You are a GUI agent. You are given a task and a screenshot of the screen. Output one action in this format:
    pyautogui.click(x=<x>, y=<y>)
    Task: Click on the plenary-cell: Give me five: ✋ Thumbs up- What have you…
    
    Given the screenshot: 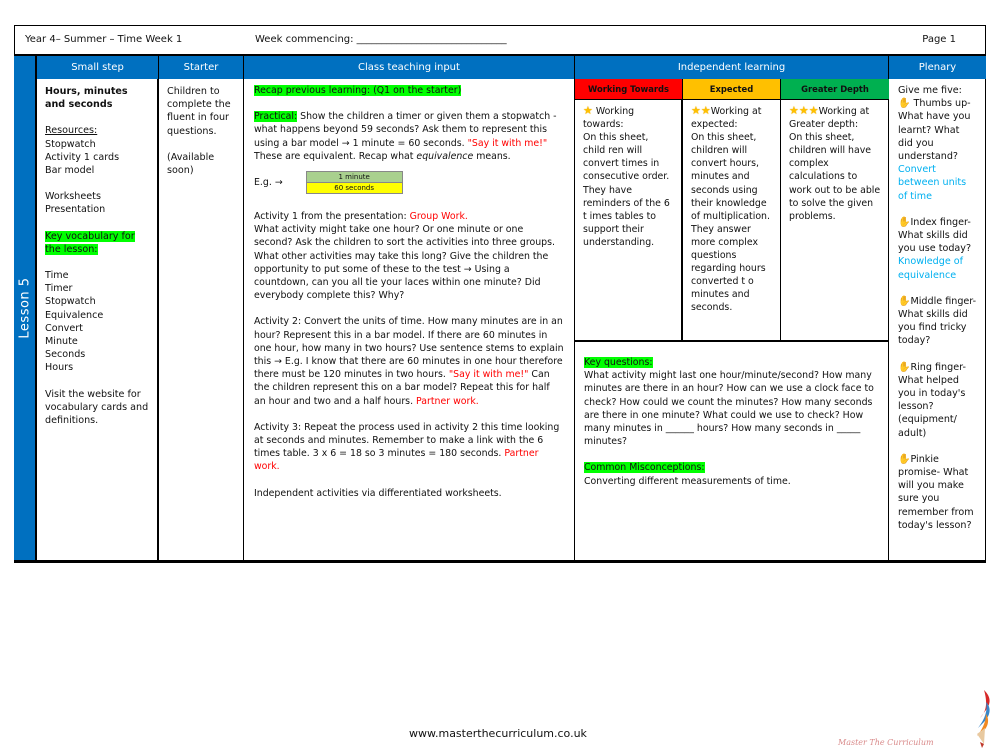 What is the action you would take?
    pyautogui.click(x=937, y=319)
    